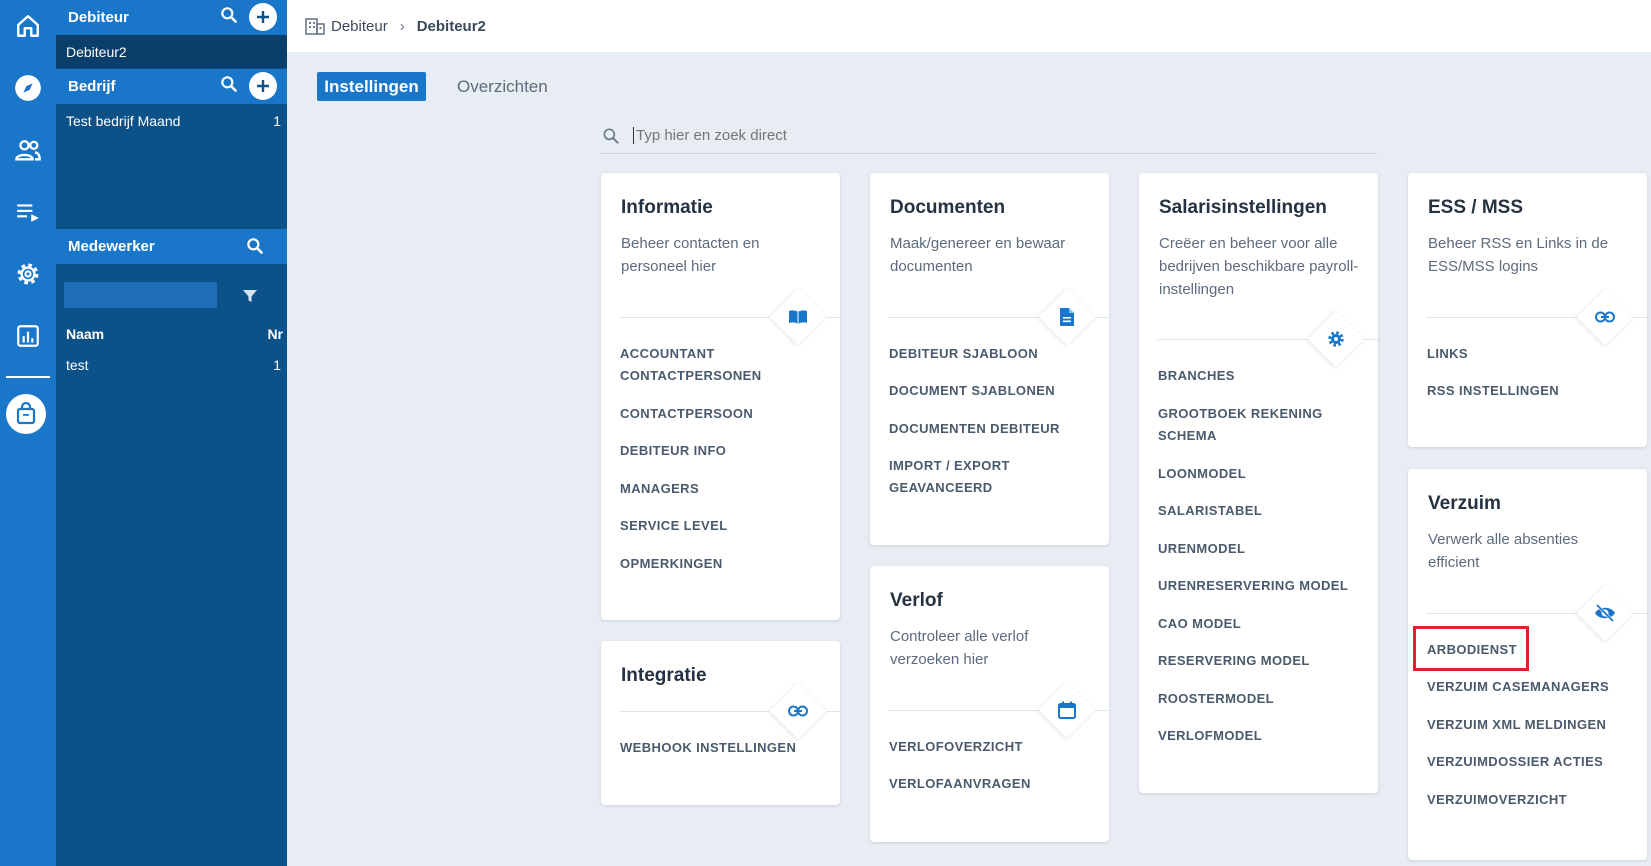 The image size is (1651, 866). What do you see at coordinates (948, 207) in the screenshot?
I see `card-title: Documenten` at bounding box center [948, 207].